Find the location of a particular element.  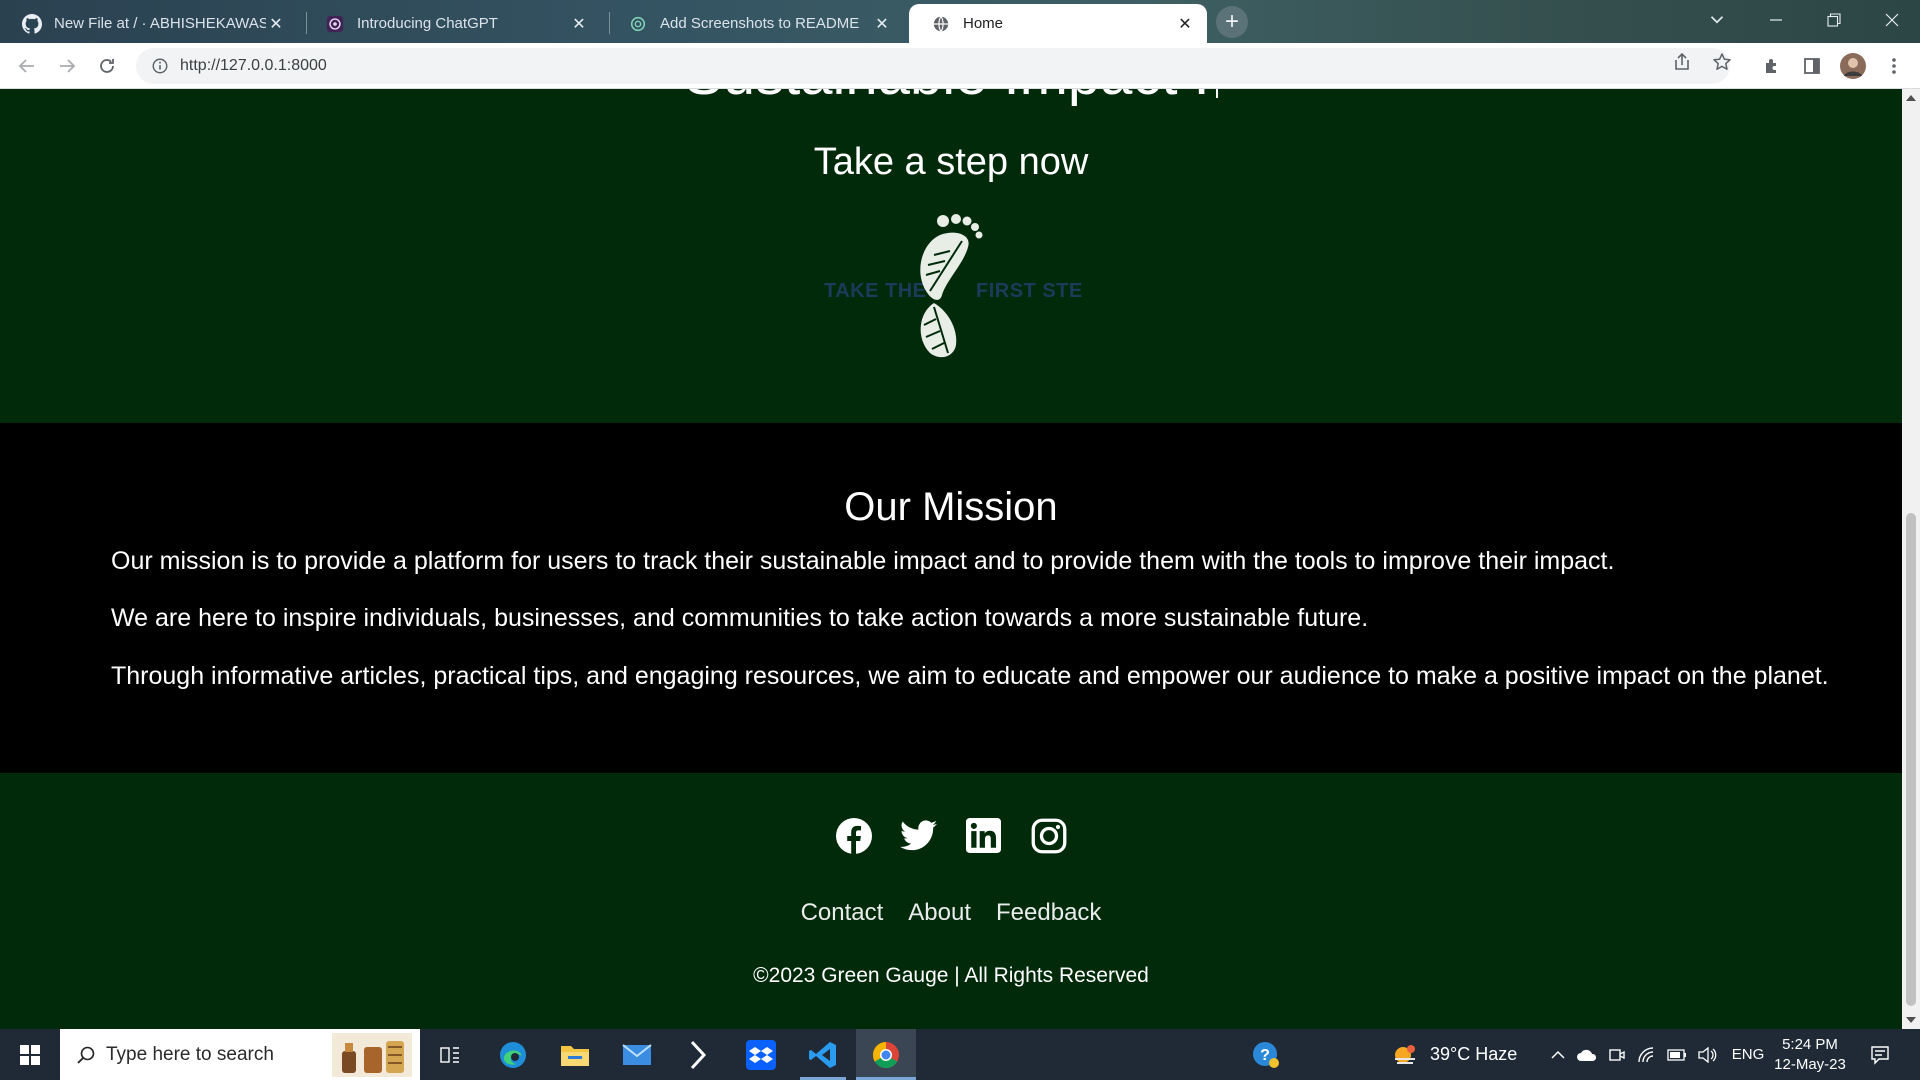

battery-icon is located at coordinates (1677, 1054).